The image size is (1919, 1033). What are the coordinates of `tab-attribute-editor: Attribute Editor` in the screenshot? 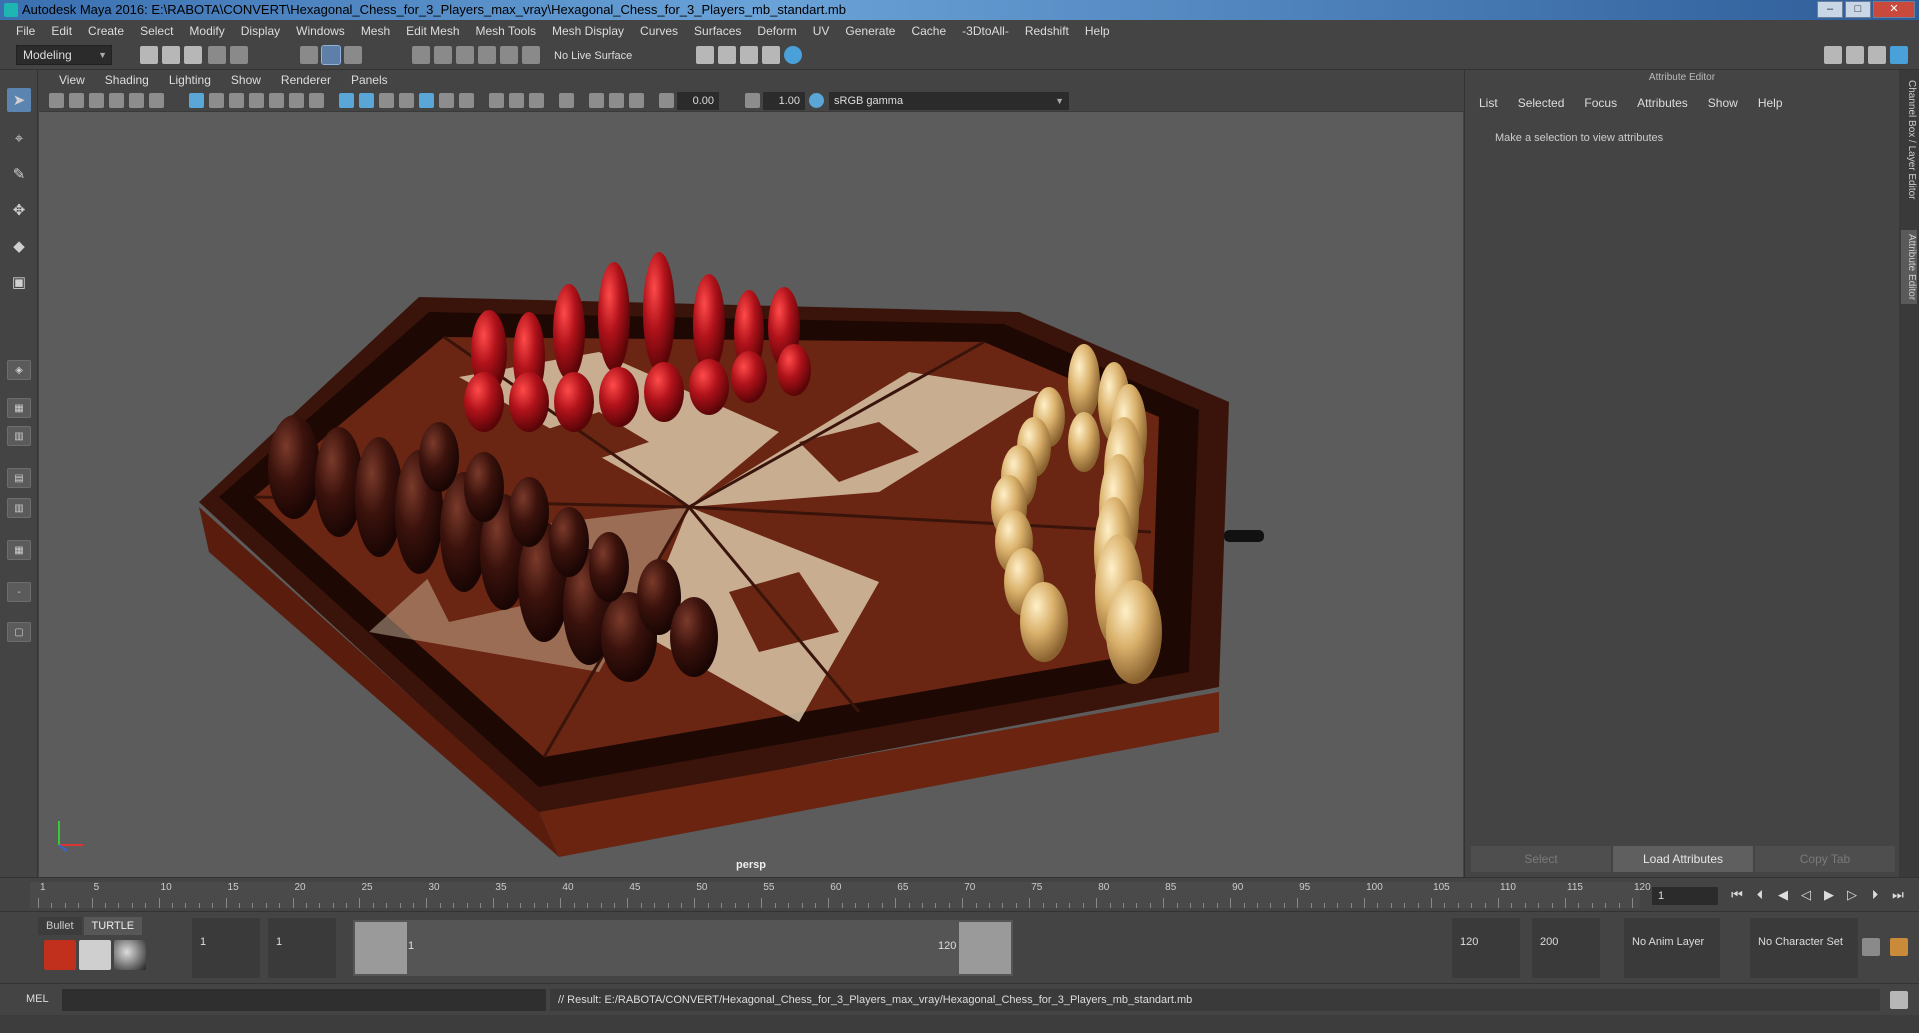 It's located at (1909, 267).